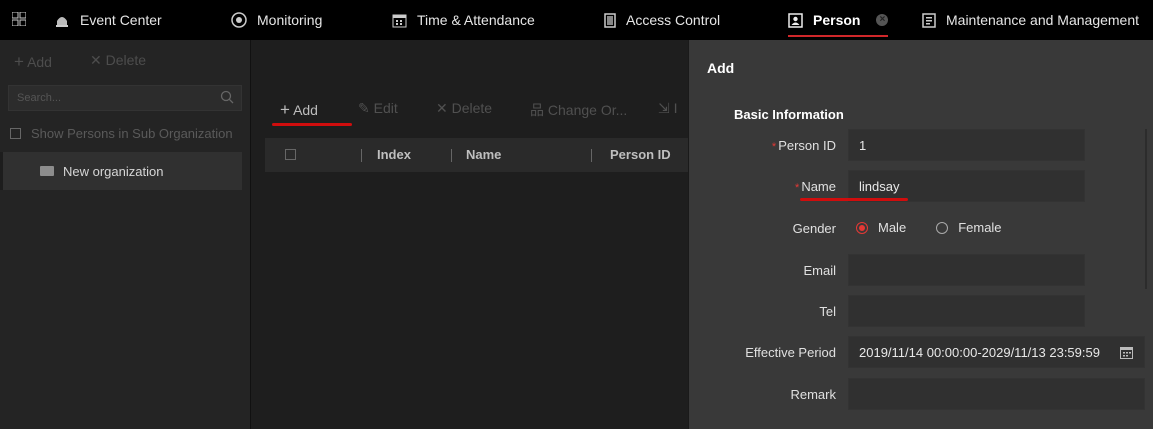  I want to click on tab-time-attendance: Time & Attendance, so click(463, 20).